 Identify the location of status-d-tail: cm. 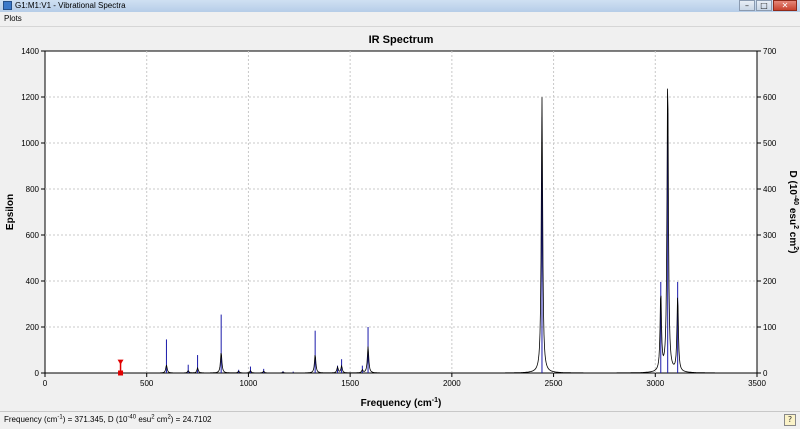
(161, 419).